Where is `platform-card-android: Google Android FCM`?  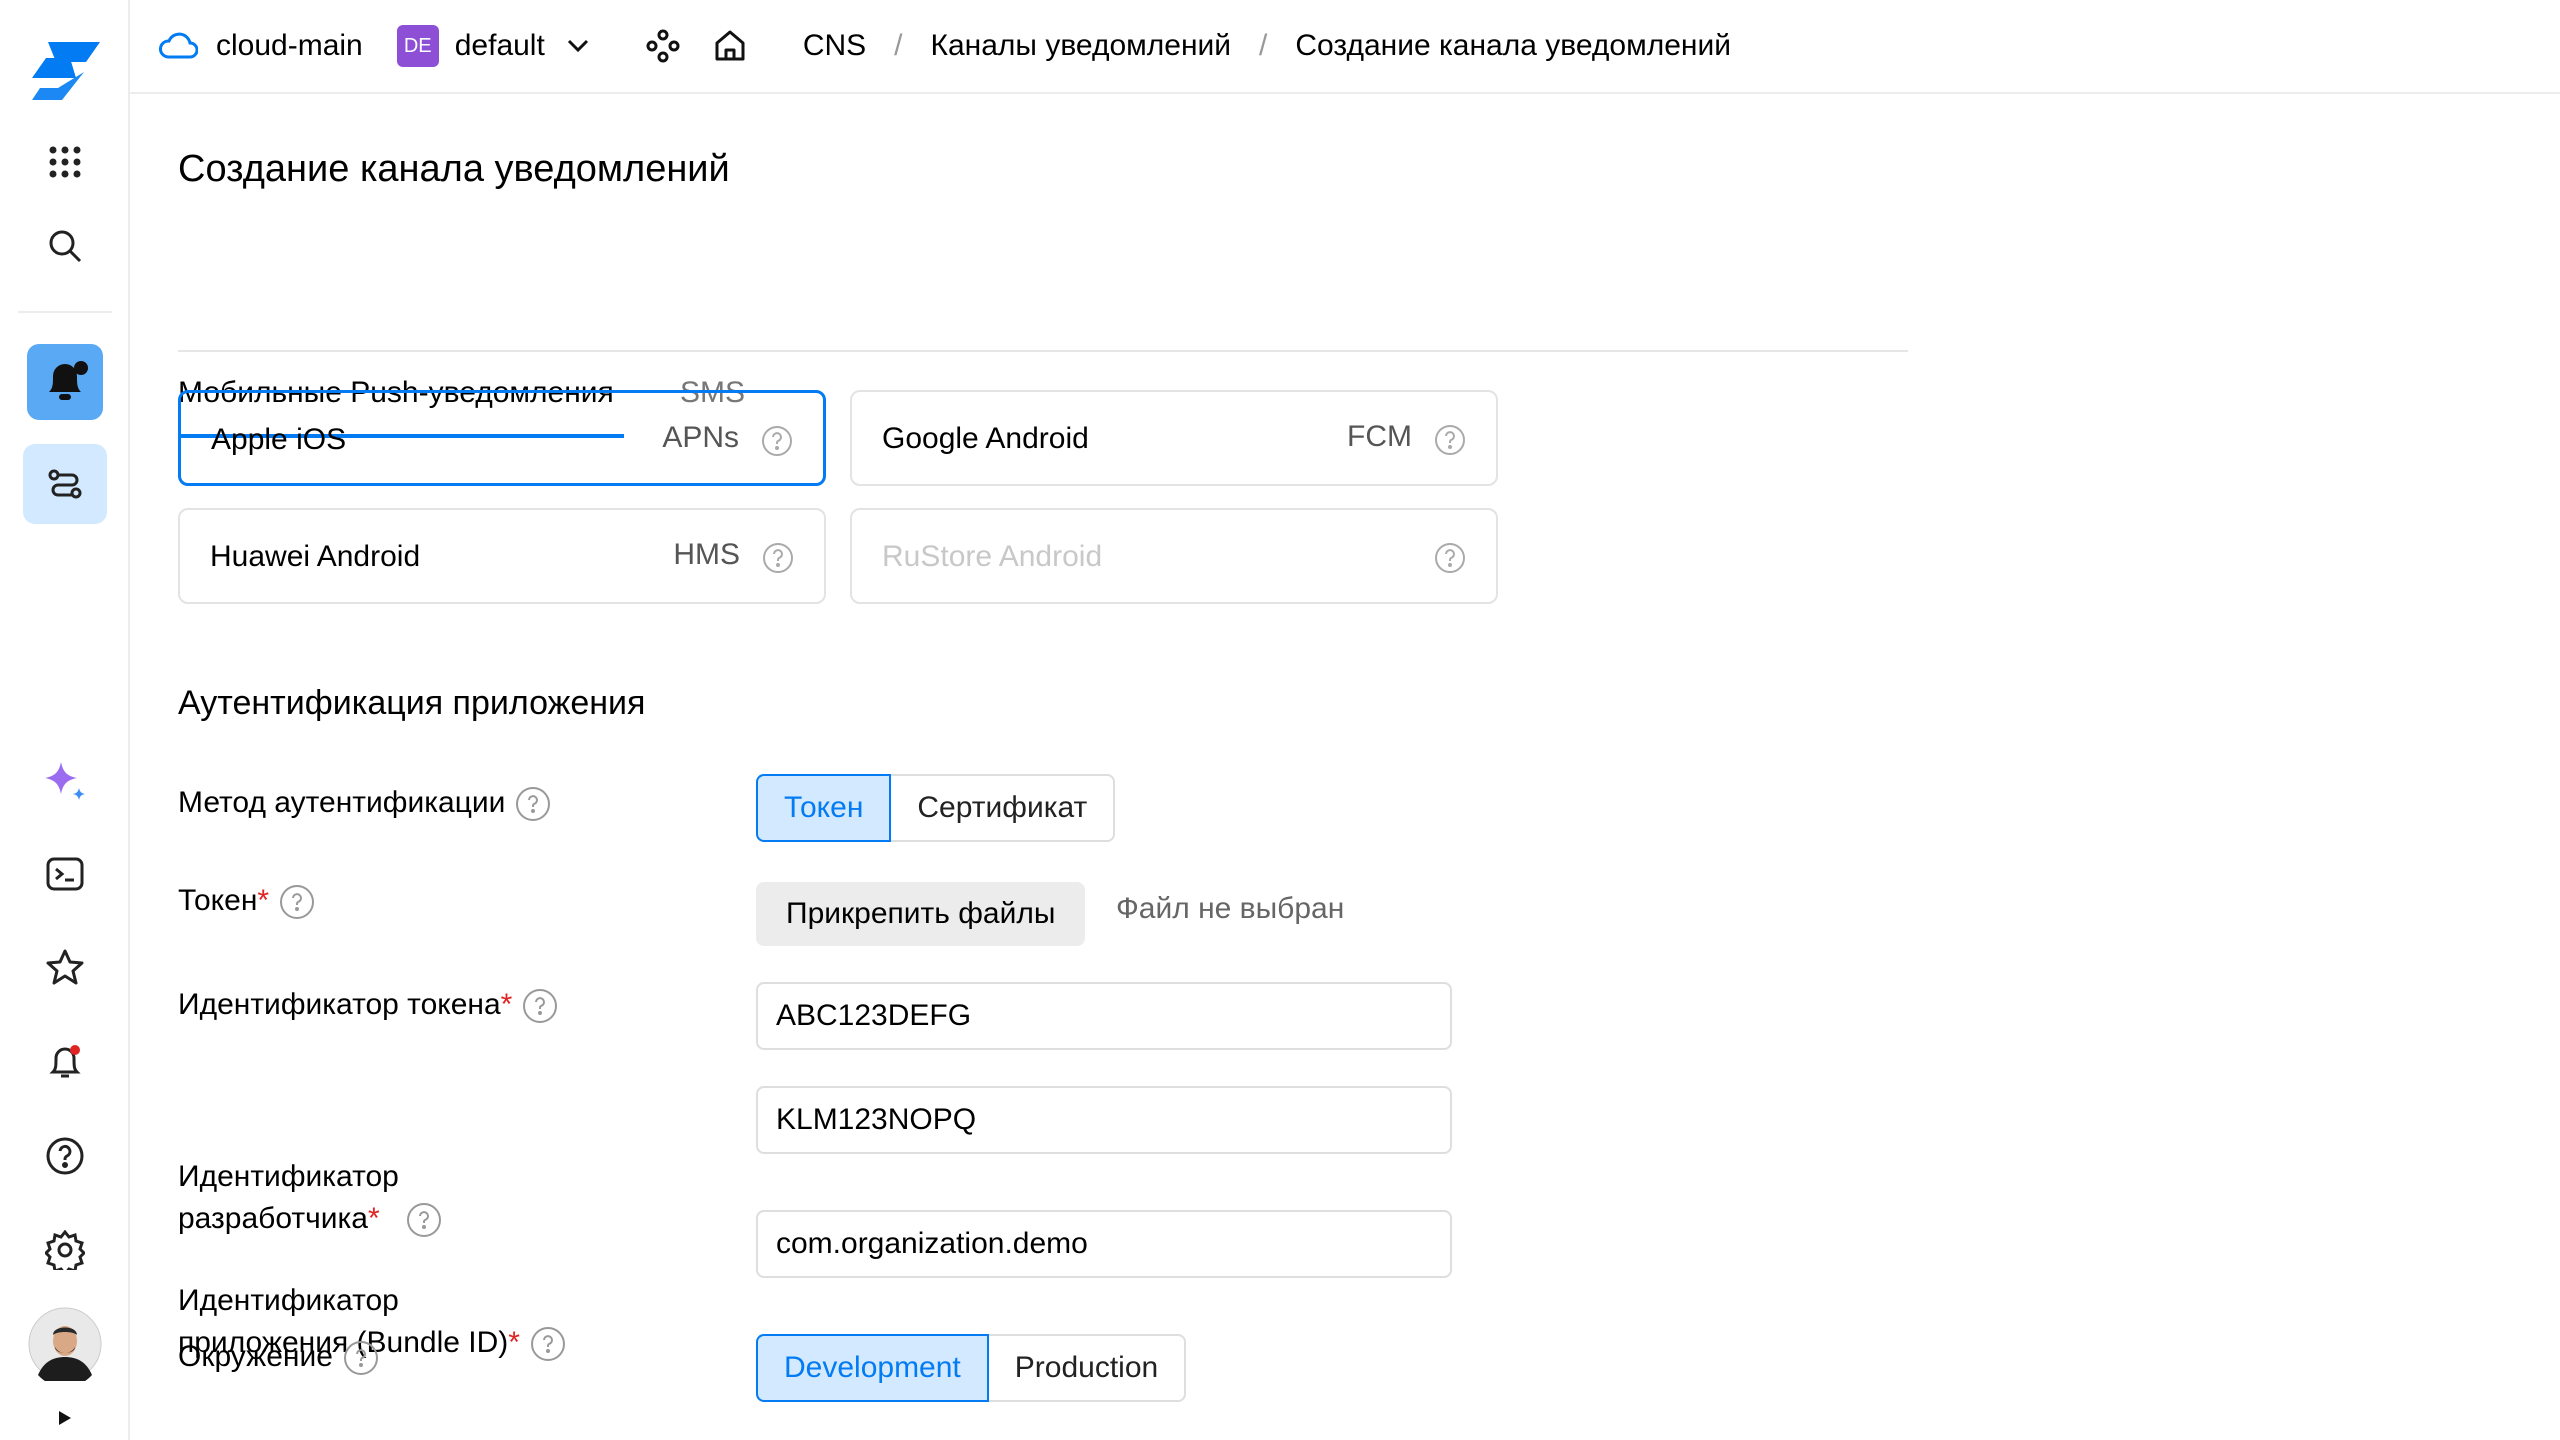
platform-card-android: Google Android FCM is located at coordinates (1174, 438).